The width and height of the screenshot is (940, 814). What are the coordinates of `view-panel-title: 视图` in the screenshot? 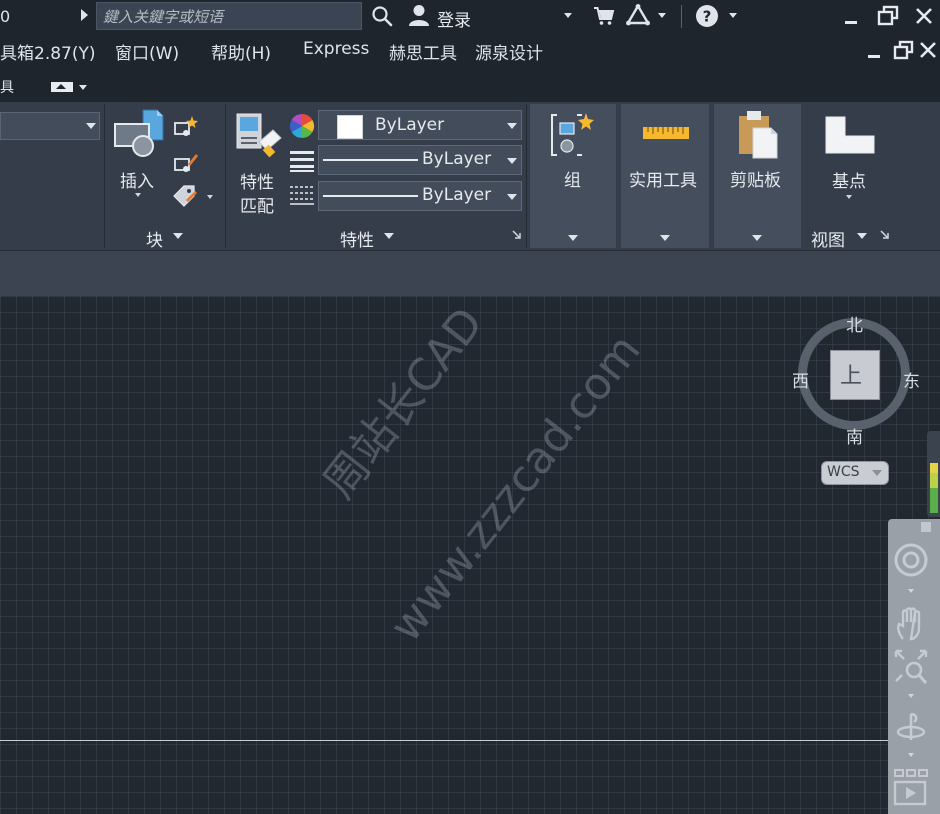 It's located at (828, 238).